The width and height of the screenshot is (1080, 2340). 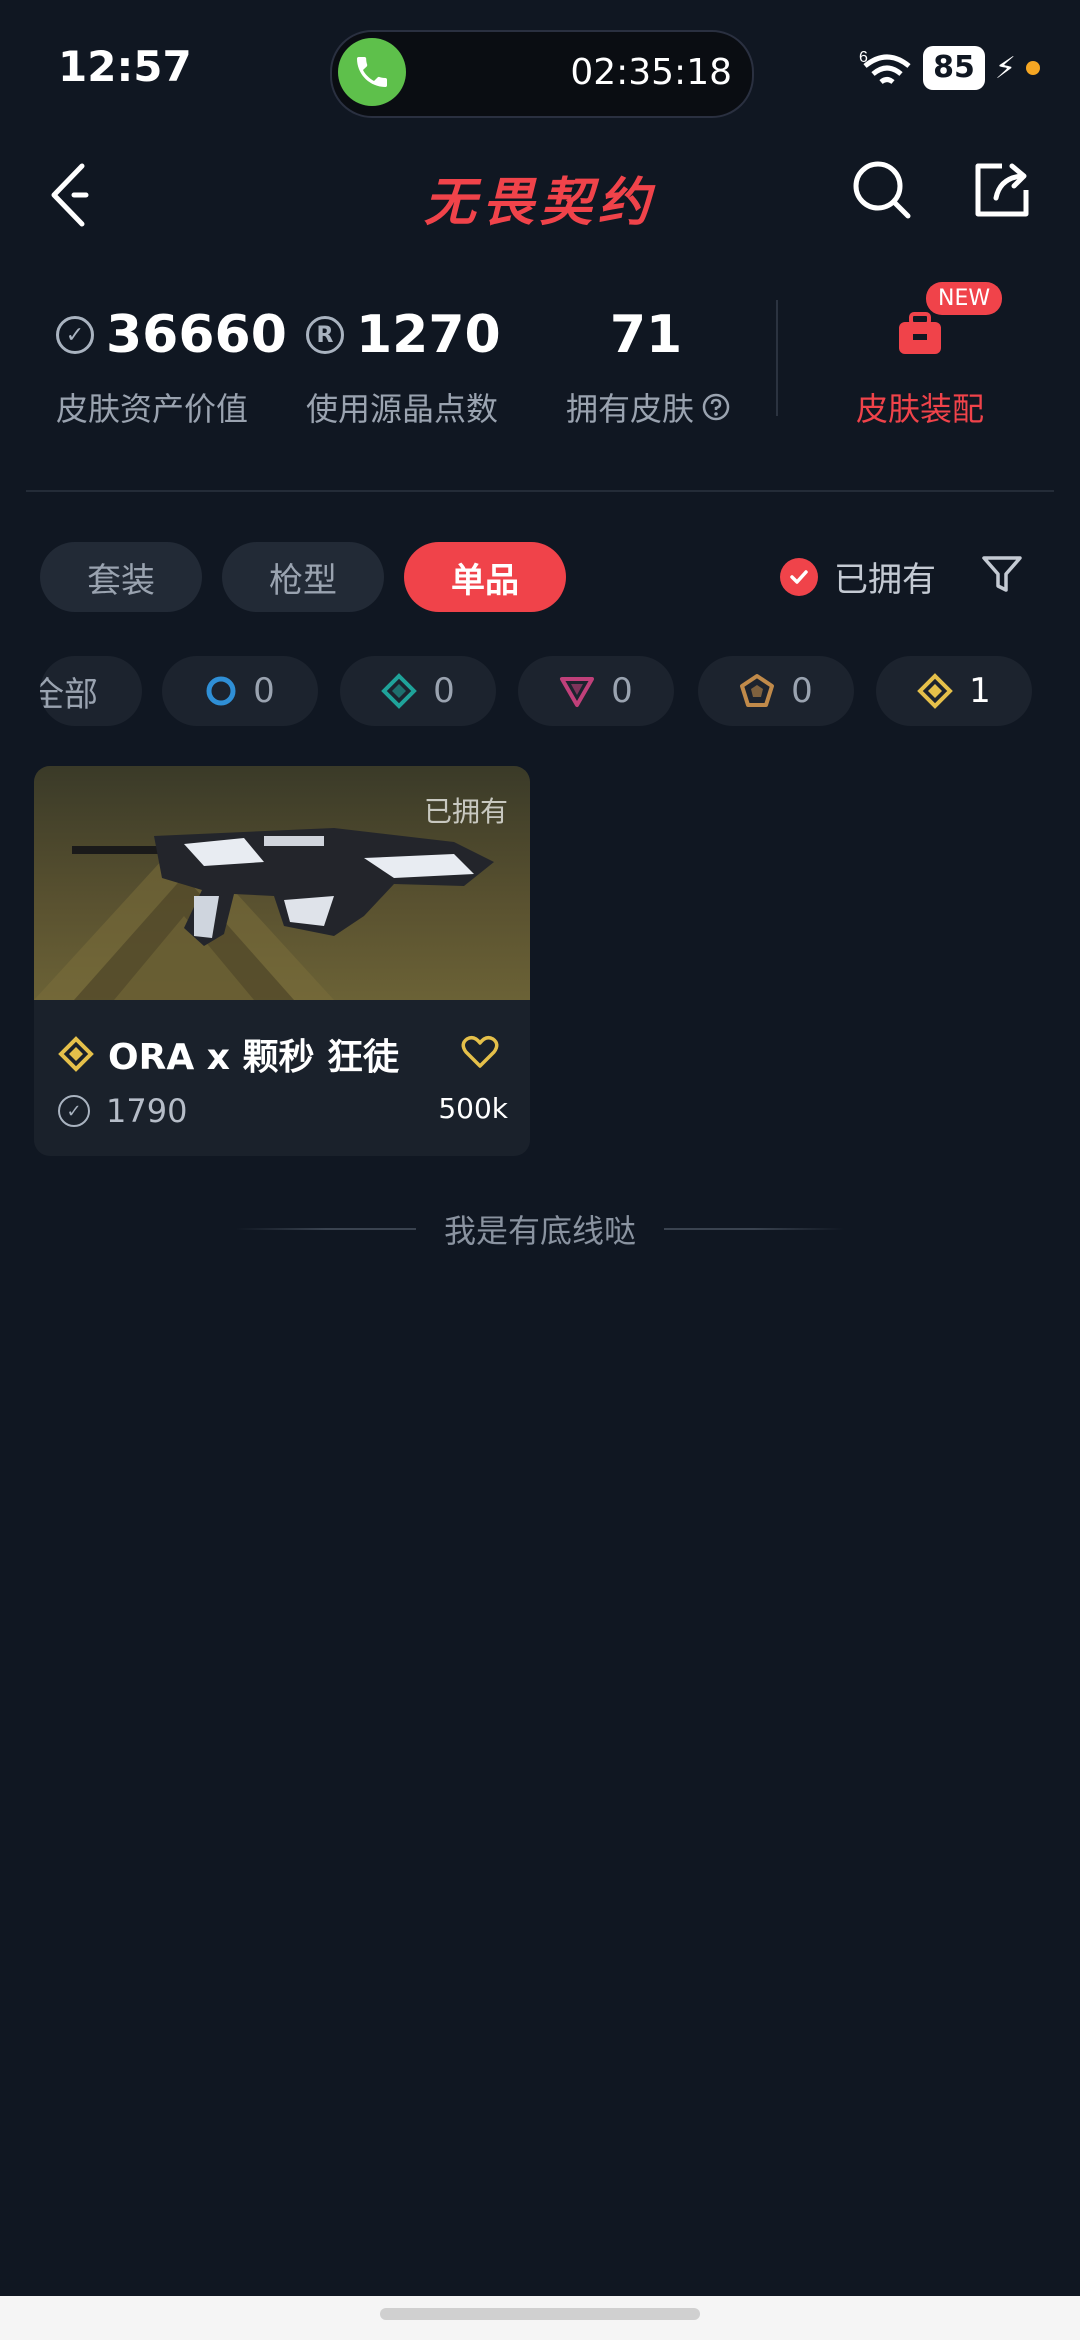 I want to click on chip-ultra-tier: 1, so click(x=954, y=691).